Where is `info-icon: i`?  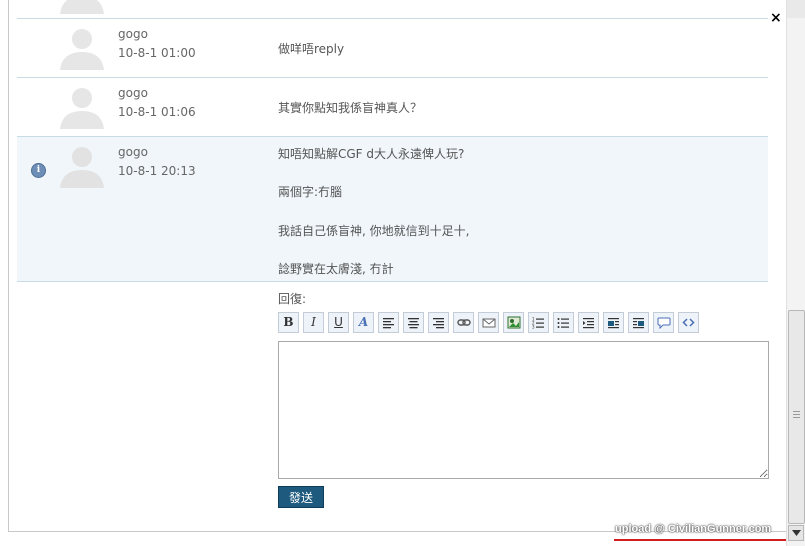
info-icon: i is located at coordinates (38, 170).